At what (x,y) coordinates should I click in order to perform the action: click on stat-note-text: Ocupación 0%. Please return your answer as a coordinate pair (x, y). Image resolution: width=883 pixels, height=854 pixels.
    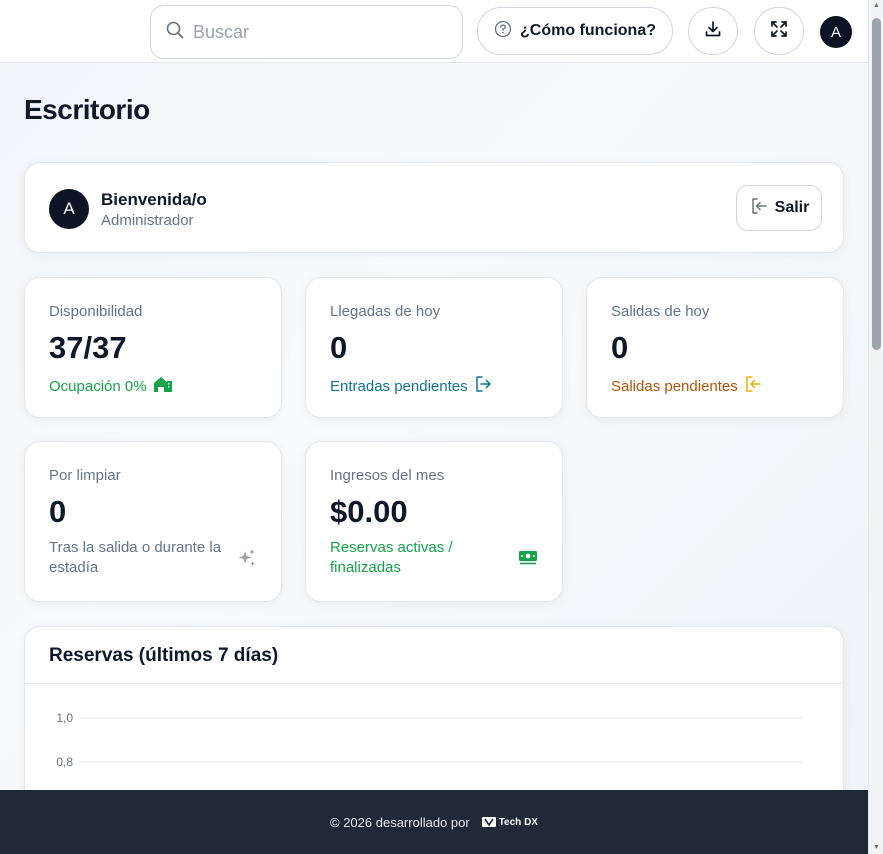
    Looking at the image, I should click on (98, 386).